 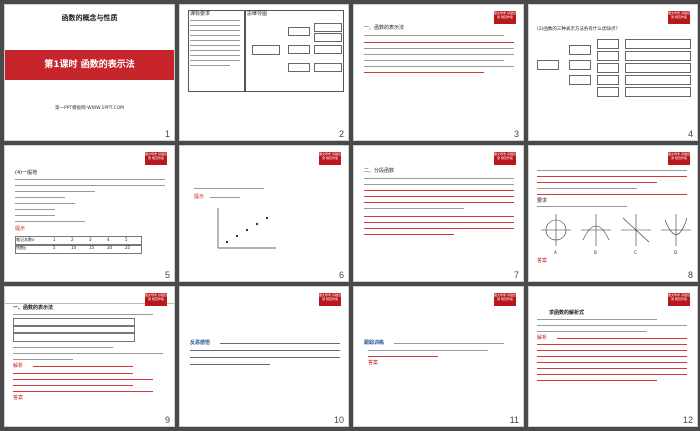 I want to click on slide-thumbnail-10: 图文导学 基础自测 规范作答 反思感悟 10, so click(x=264, y=356).